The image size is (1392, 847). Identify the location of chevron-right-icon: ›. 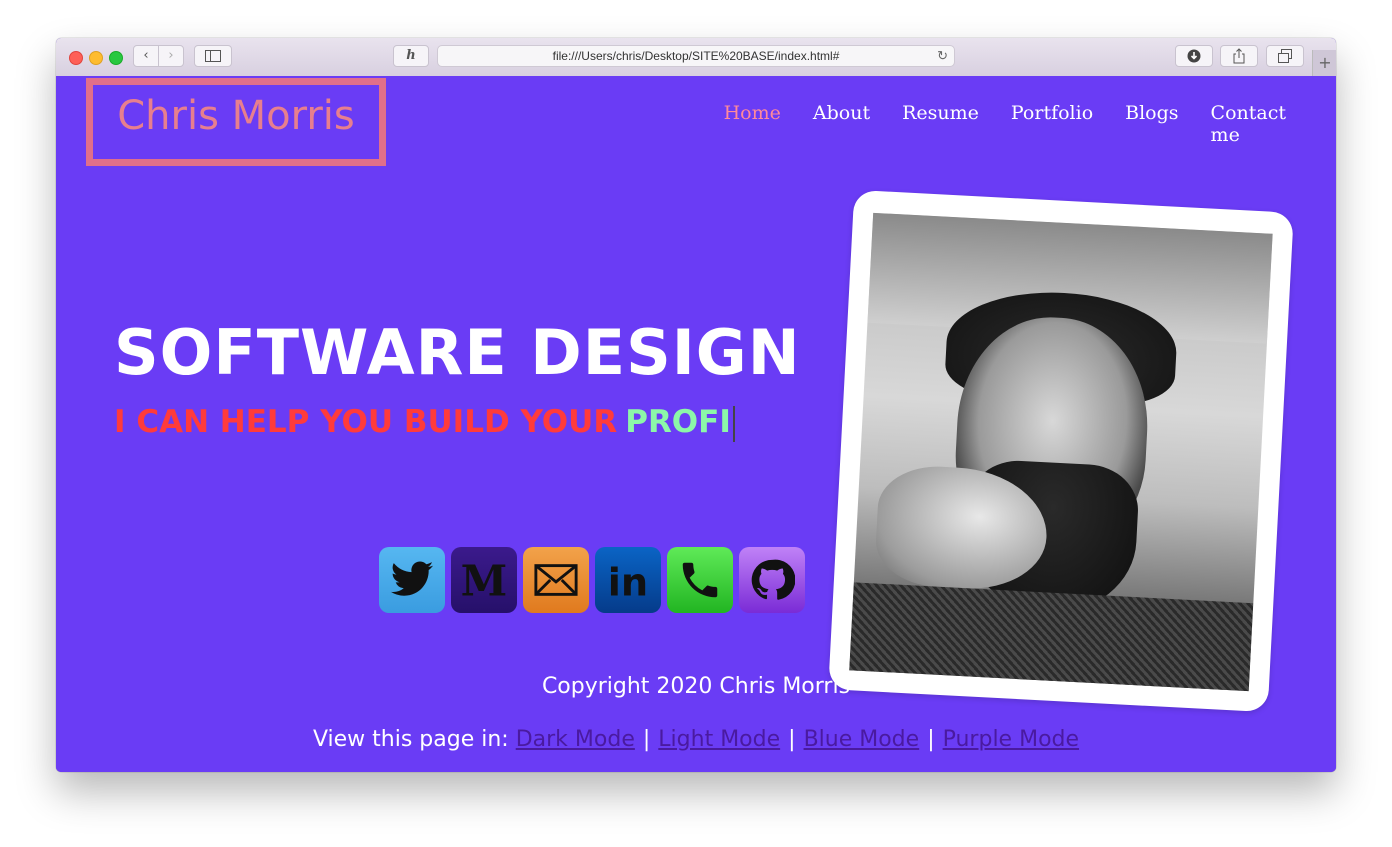
(171, 55).